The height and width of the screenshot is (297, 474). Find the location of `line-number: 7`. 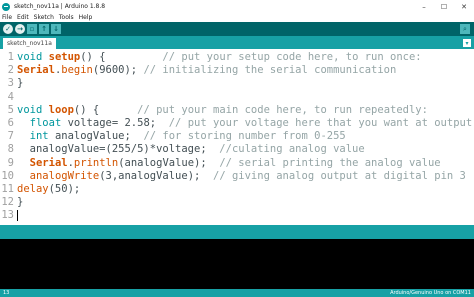

line-number: 7 is located at coordinates (10, 136).